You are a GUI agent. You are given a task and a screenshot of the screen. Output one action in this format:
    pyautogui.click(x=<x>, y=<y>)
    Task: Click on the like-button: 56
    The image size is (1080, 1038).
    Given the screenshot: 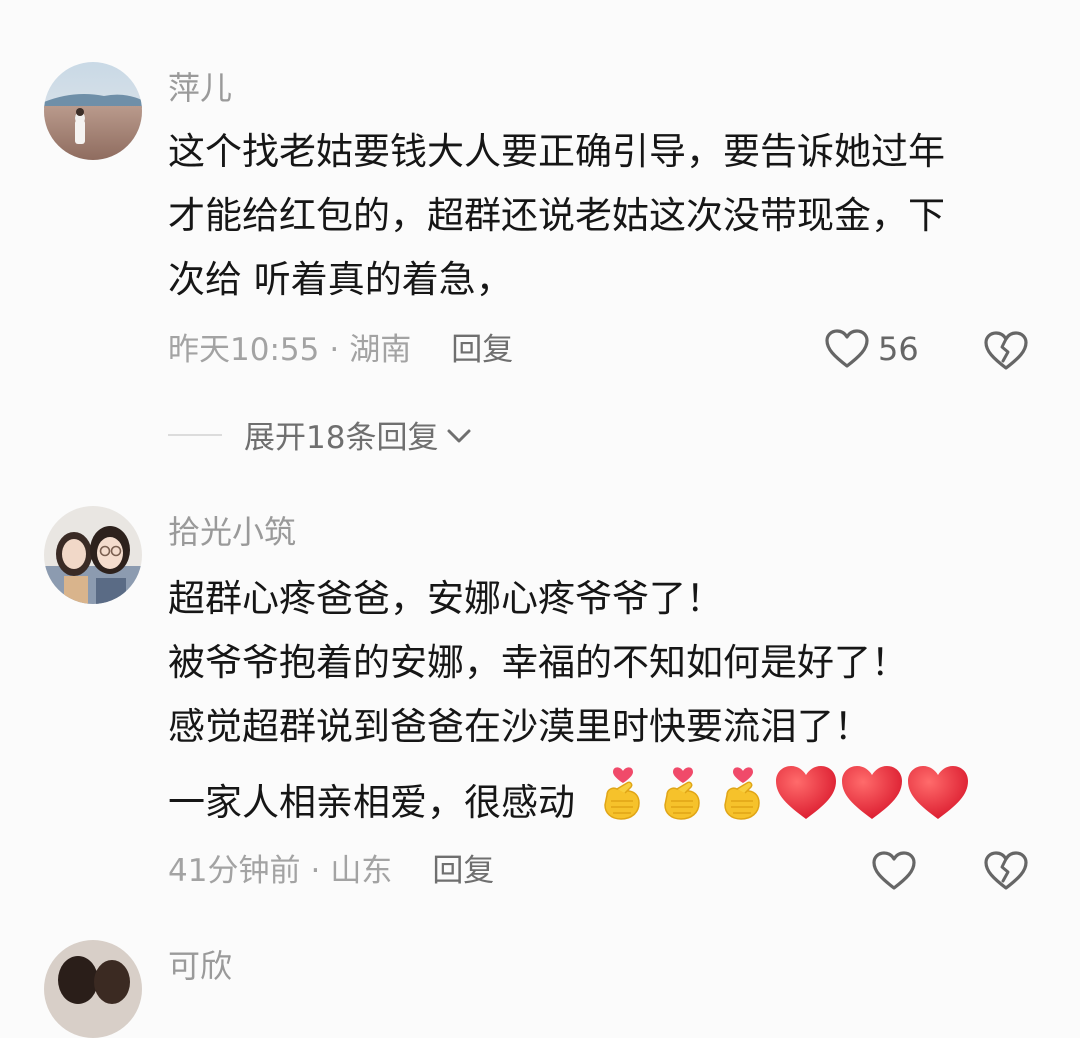 What is the action you would take?
    pyautogui.click(x=871, y=349)
    